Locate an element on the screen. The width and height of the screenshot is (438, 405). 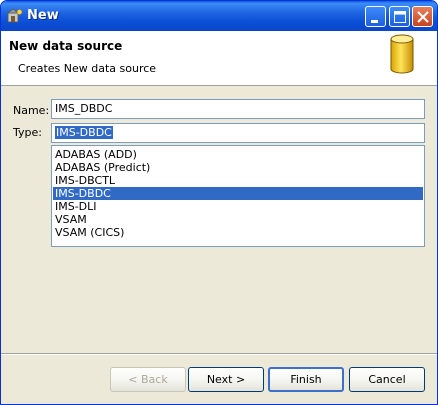
list-item: VSAM (CICS) is located at coordinates (238, 232).